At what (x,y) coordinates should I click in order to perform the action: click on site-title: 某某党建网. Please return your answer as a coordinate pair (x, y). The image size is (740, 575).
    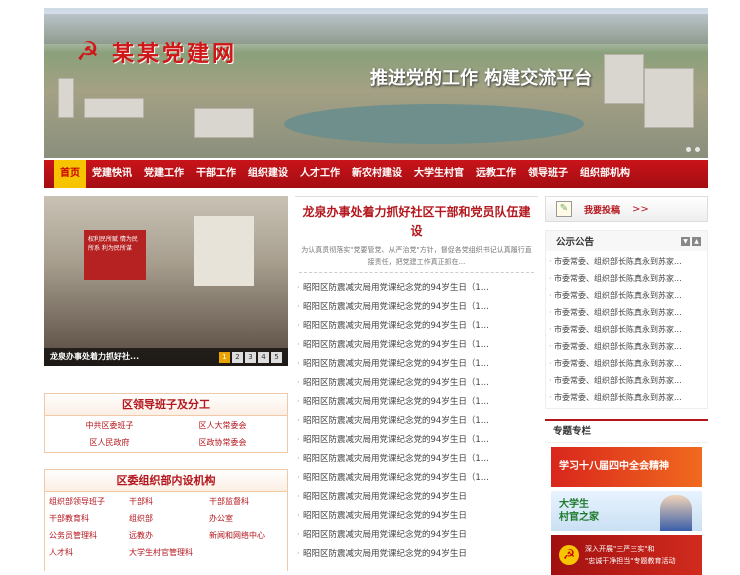
    Looking at the image, I should click on (175, 54).